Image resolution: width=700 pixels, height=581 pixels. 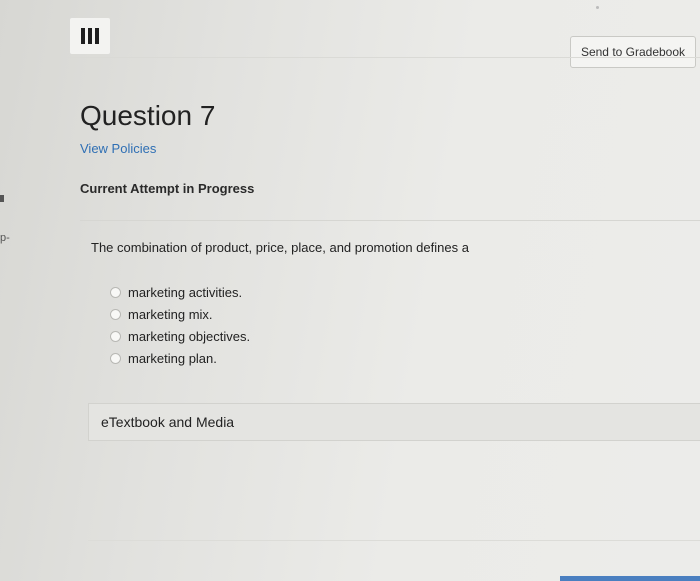 What do you see at coordinates (390, 220) in the screenshot?
I see `section-divider` at bounding box center [390, 220].